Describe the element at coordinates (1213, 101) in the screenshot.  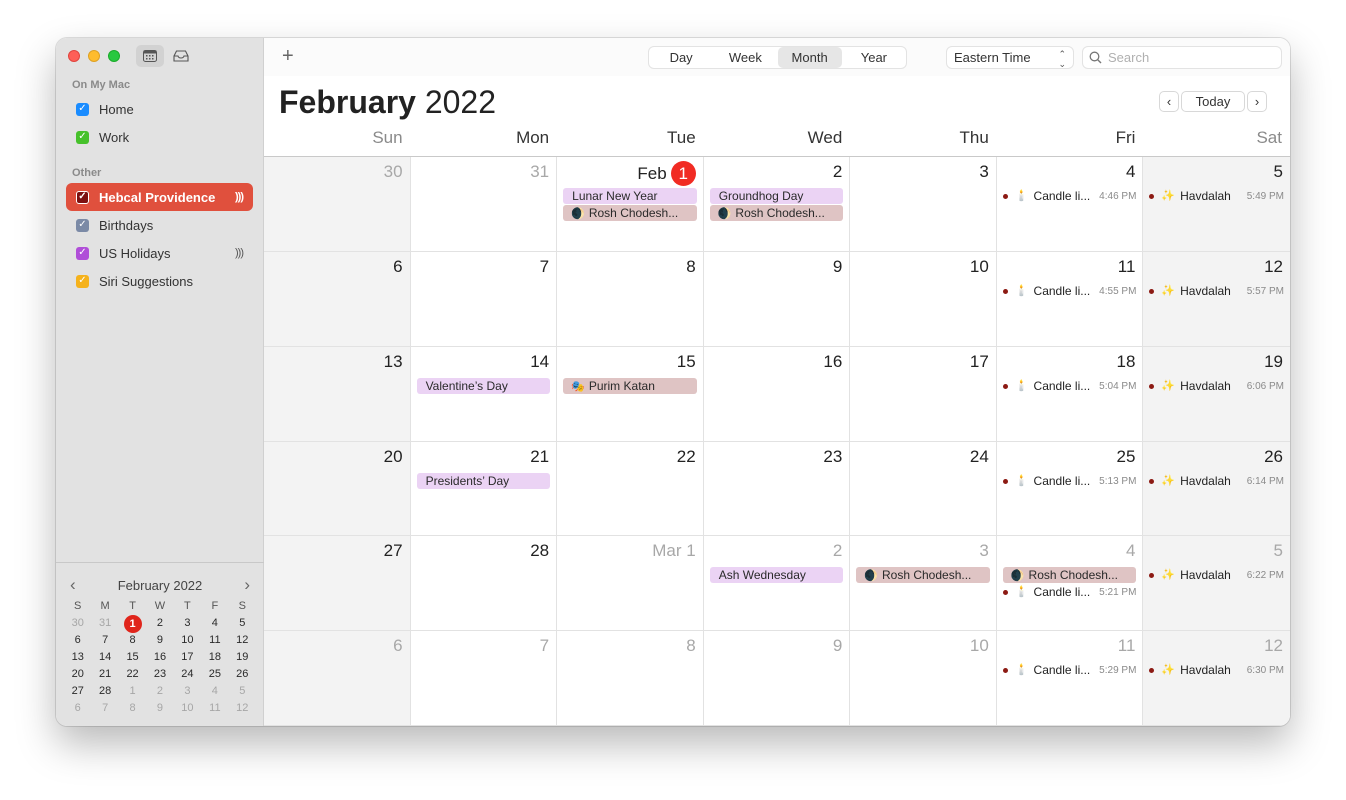
I see `today-button: Today` at that location.